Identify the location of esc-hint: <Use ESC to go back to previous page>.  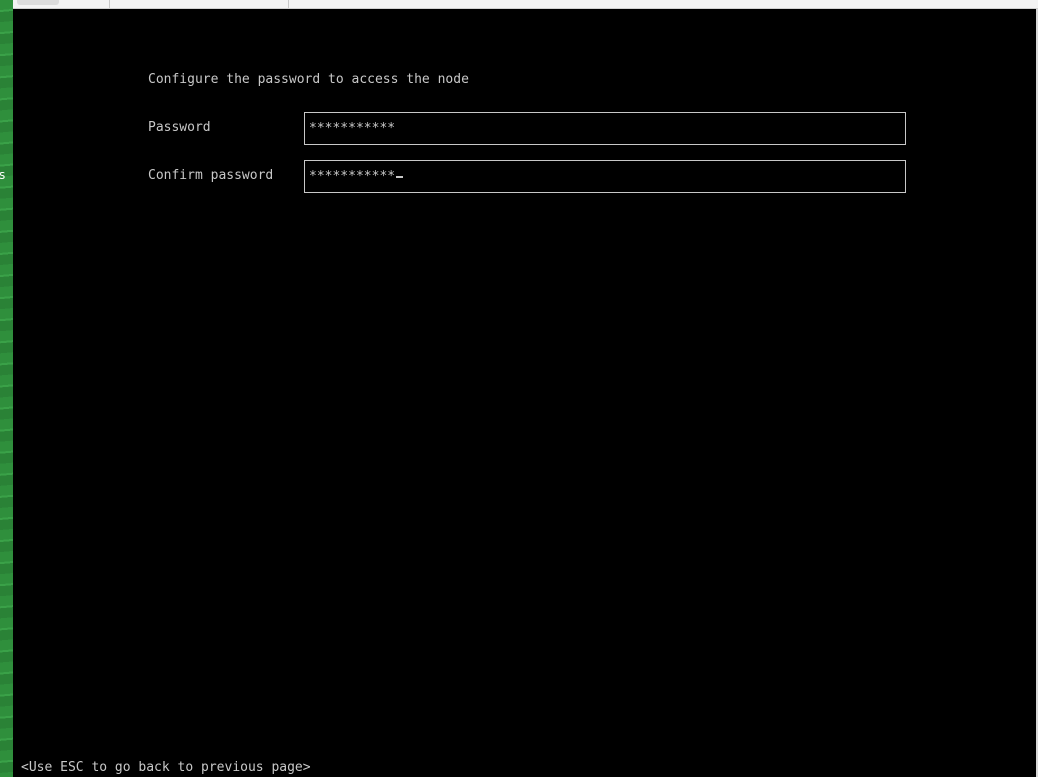
(166, 767).